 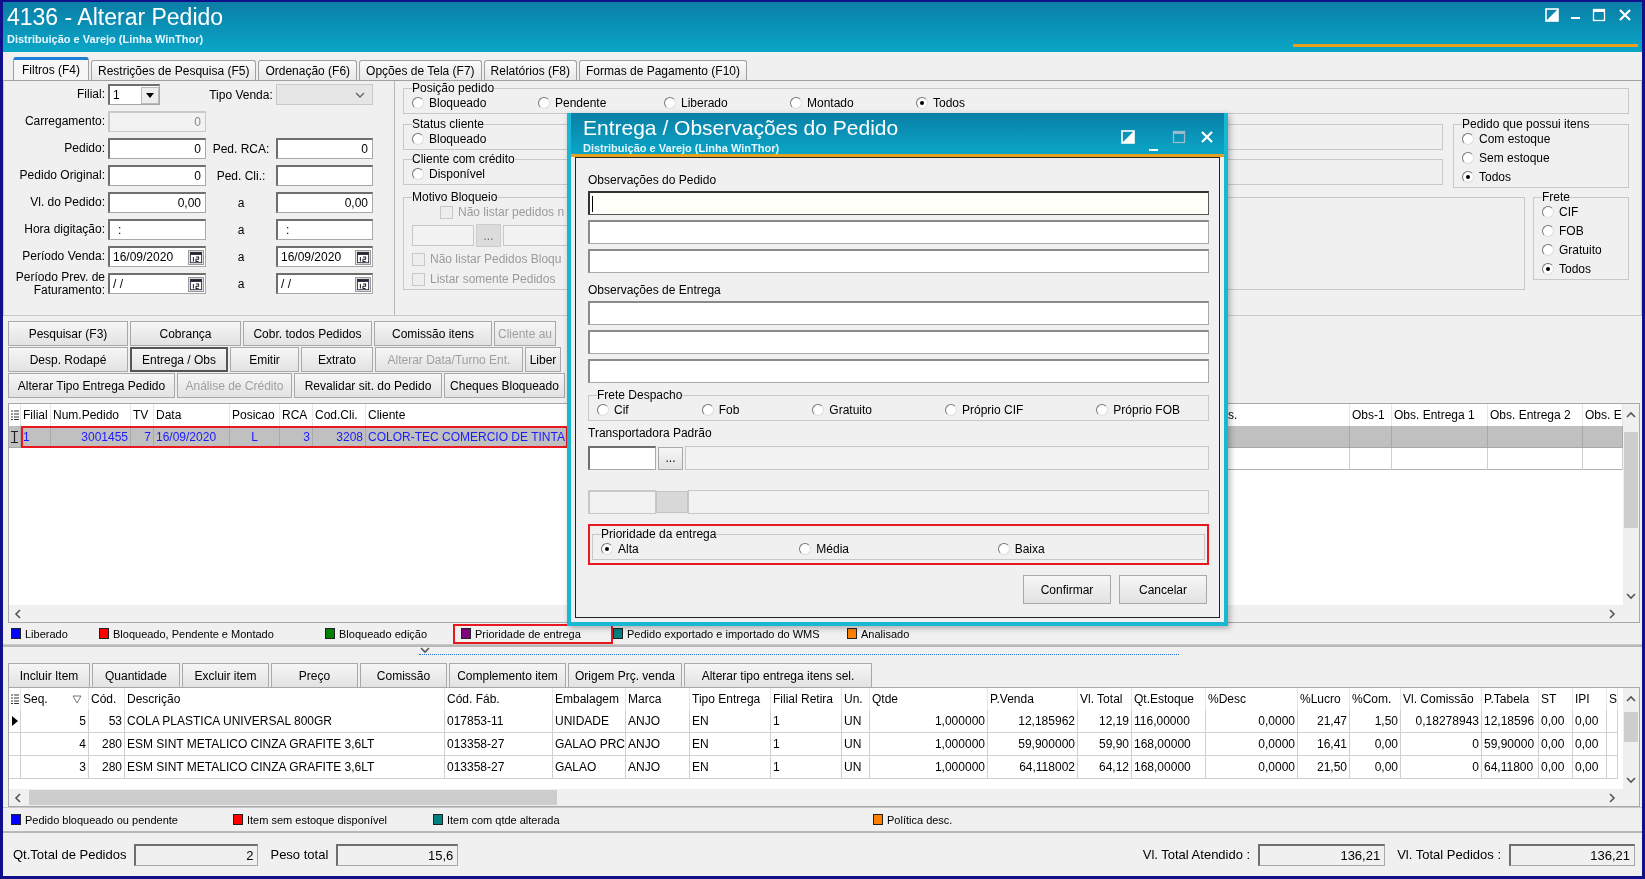 What do you see at coordinates (621, 410) in the screenshot?
I see `radio-label: Cif` at bounding box center [621, 410].